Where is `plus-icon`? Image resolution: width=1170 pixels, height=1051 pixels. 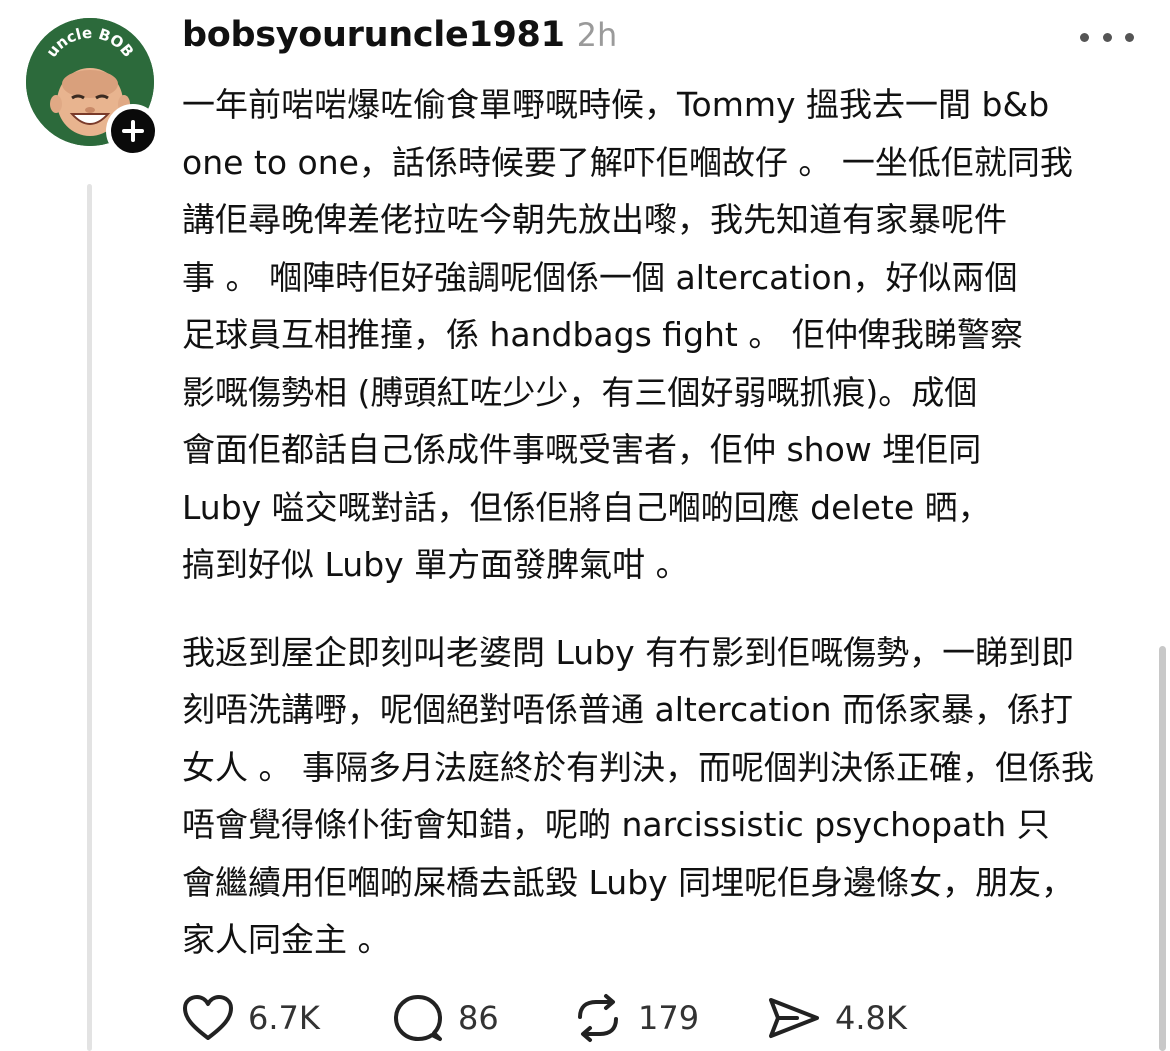 plus-icon is located at coordinates (133, 131).